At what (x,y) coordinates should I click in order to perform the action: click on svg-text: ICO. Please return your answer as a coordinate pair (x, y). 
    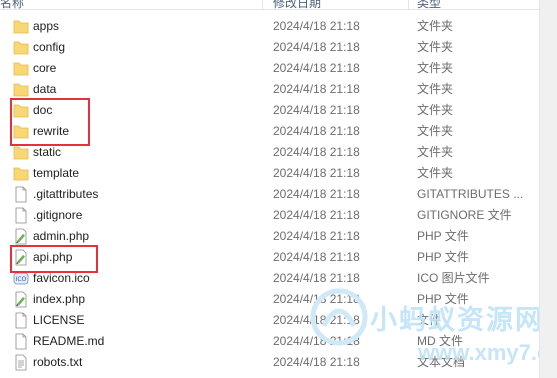
    Looking at the image, I should click on (21, 279).